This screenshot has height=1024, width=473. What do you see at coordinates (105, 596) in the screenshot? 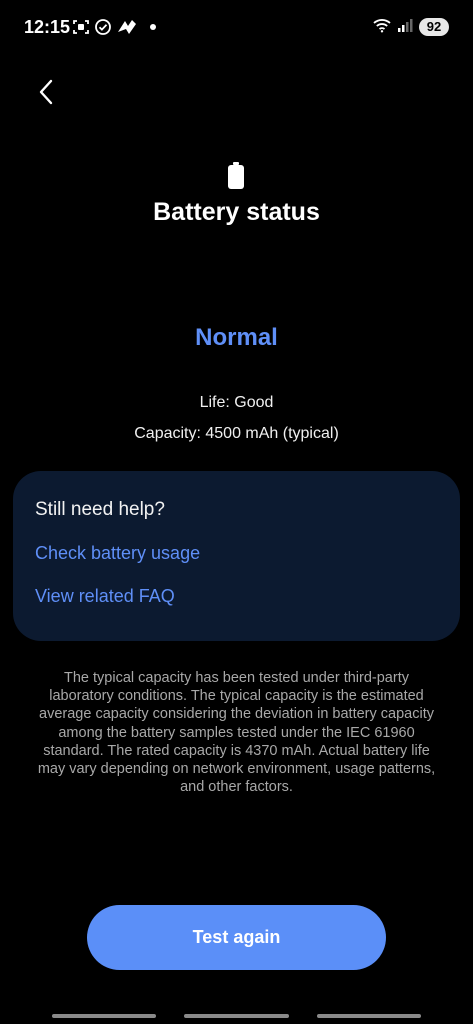
I see `view-related-faq-link: View related FAQ` at bounding box center [105, 596].